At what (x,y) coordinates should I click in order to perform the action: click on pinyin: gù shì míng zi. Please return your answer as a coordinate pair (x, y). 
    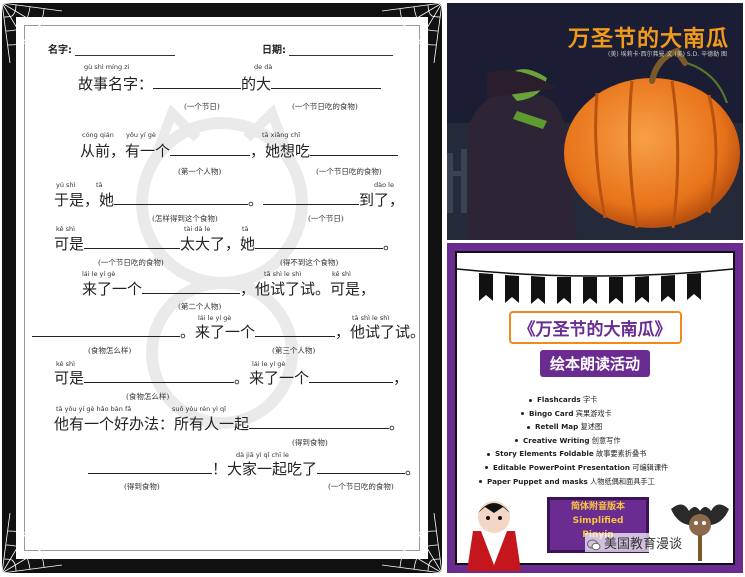
    Looking at the image, I should click on (107, 67).